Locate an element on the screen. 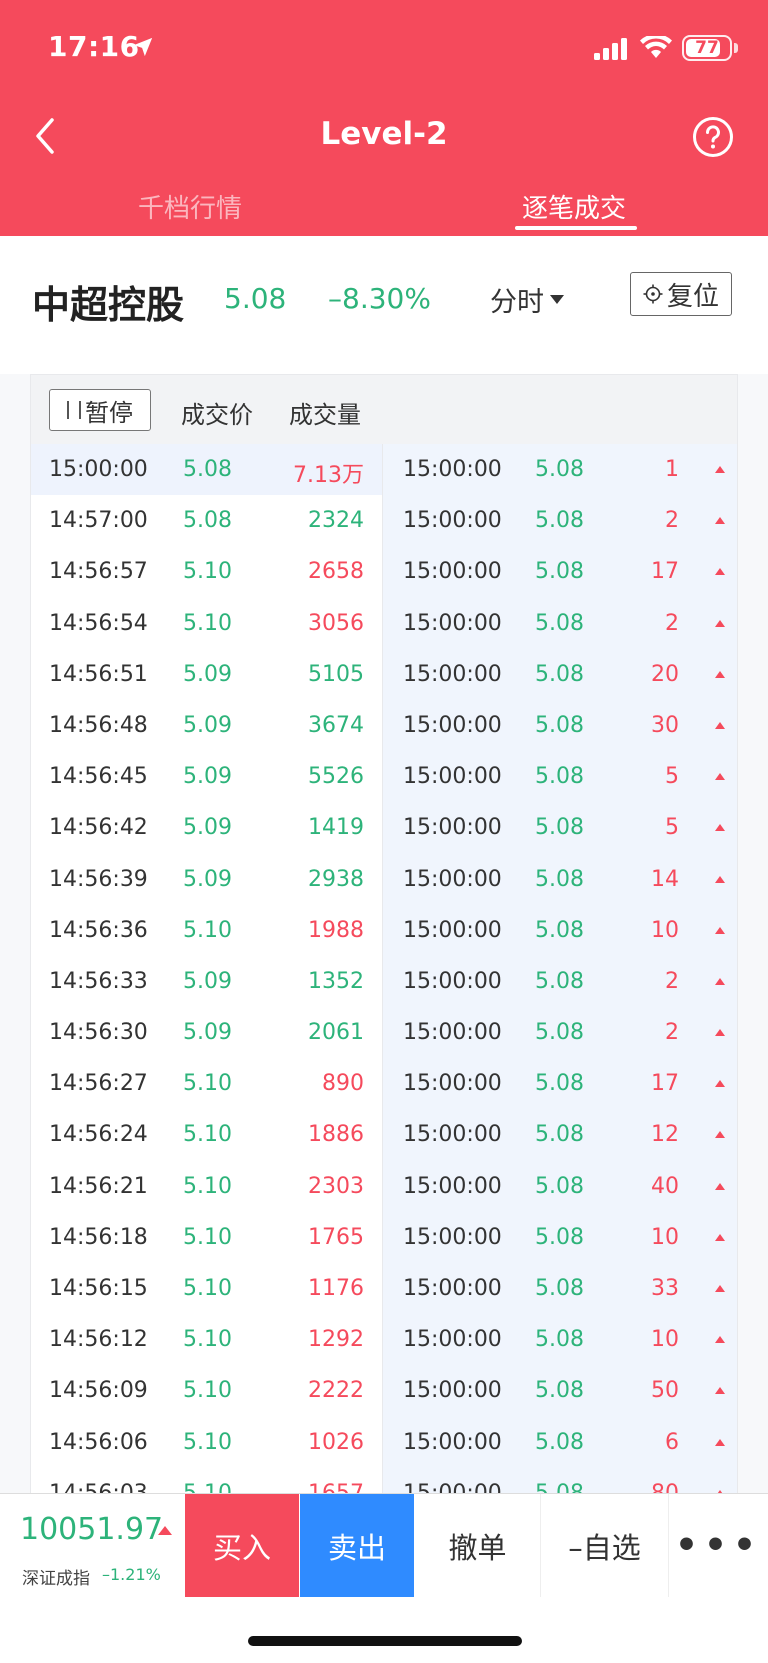  table-row: 14:57:00 5.08 2324 is located at coordinates (206, 520).